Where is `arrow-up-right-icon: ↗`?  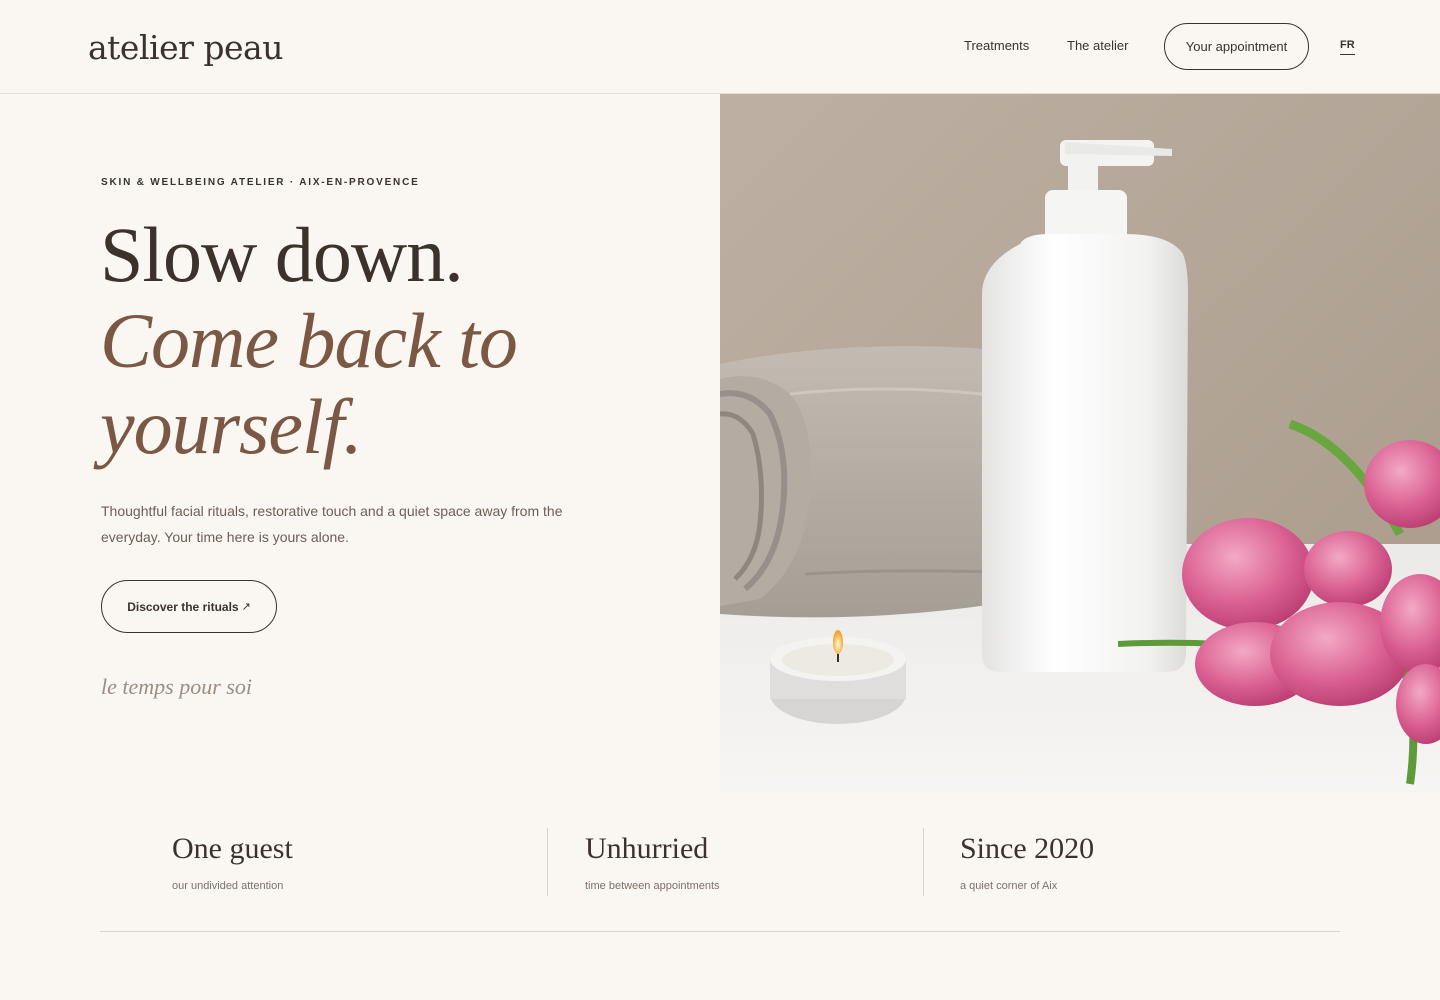 arrow-up-right-icon: ↗ is located at coordinates (246, 607).